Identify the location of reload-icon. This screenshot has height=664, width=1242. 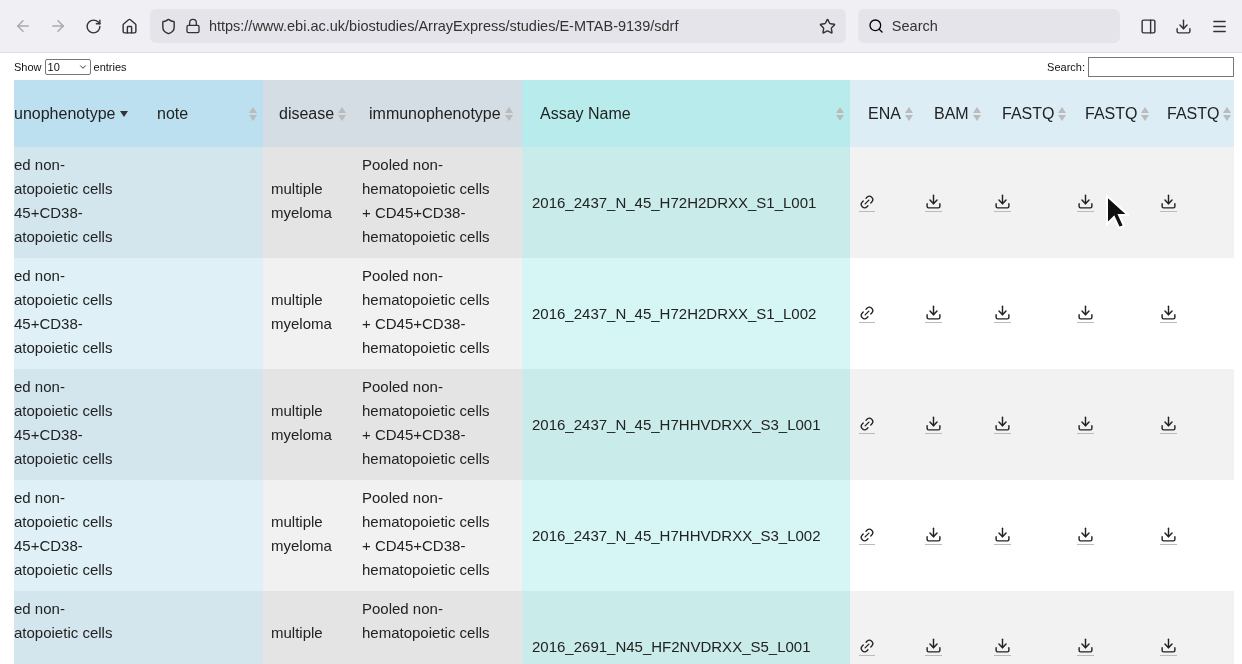
(94, 26).